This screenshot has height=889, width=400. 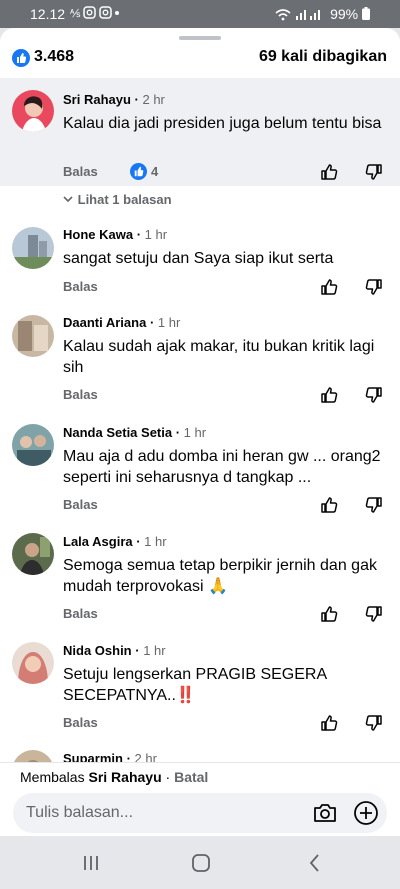 I want to click on drag-handle, so click(x=200, y=38).